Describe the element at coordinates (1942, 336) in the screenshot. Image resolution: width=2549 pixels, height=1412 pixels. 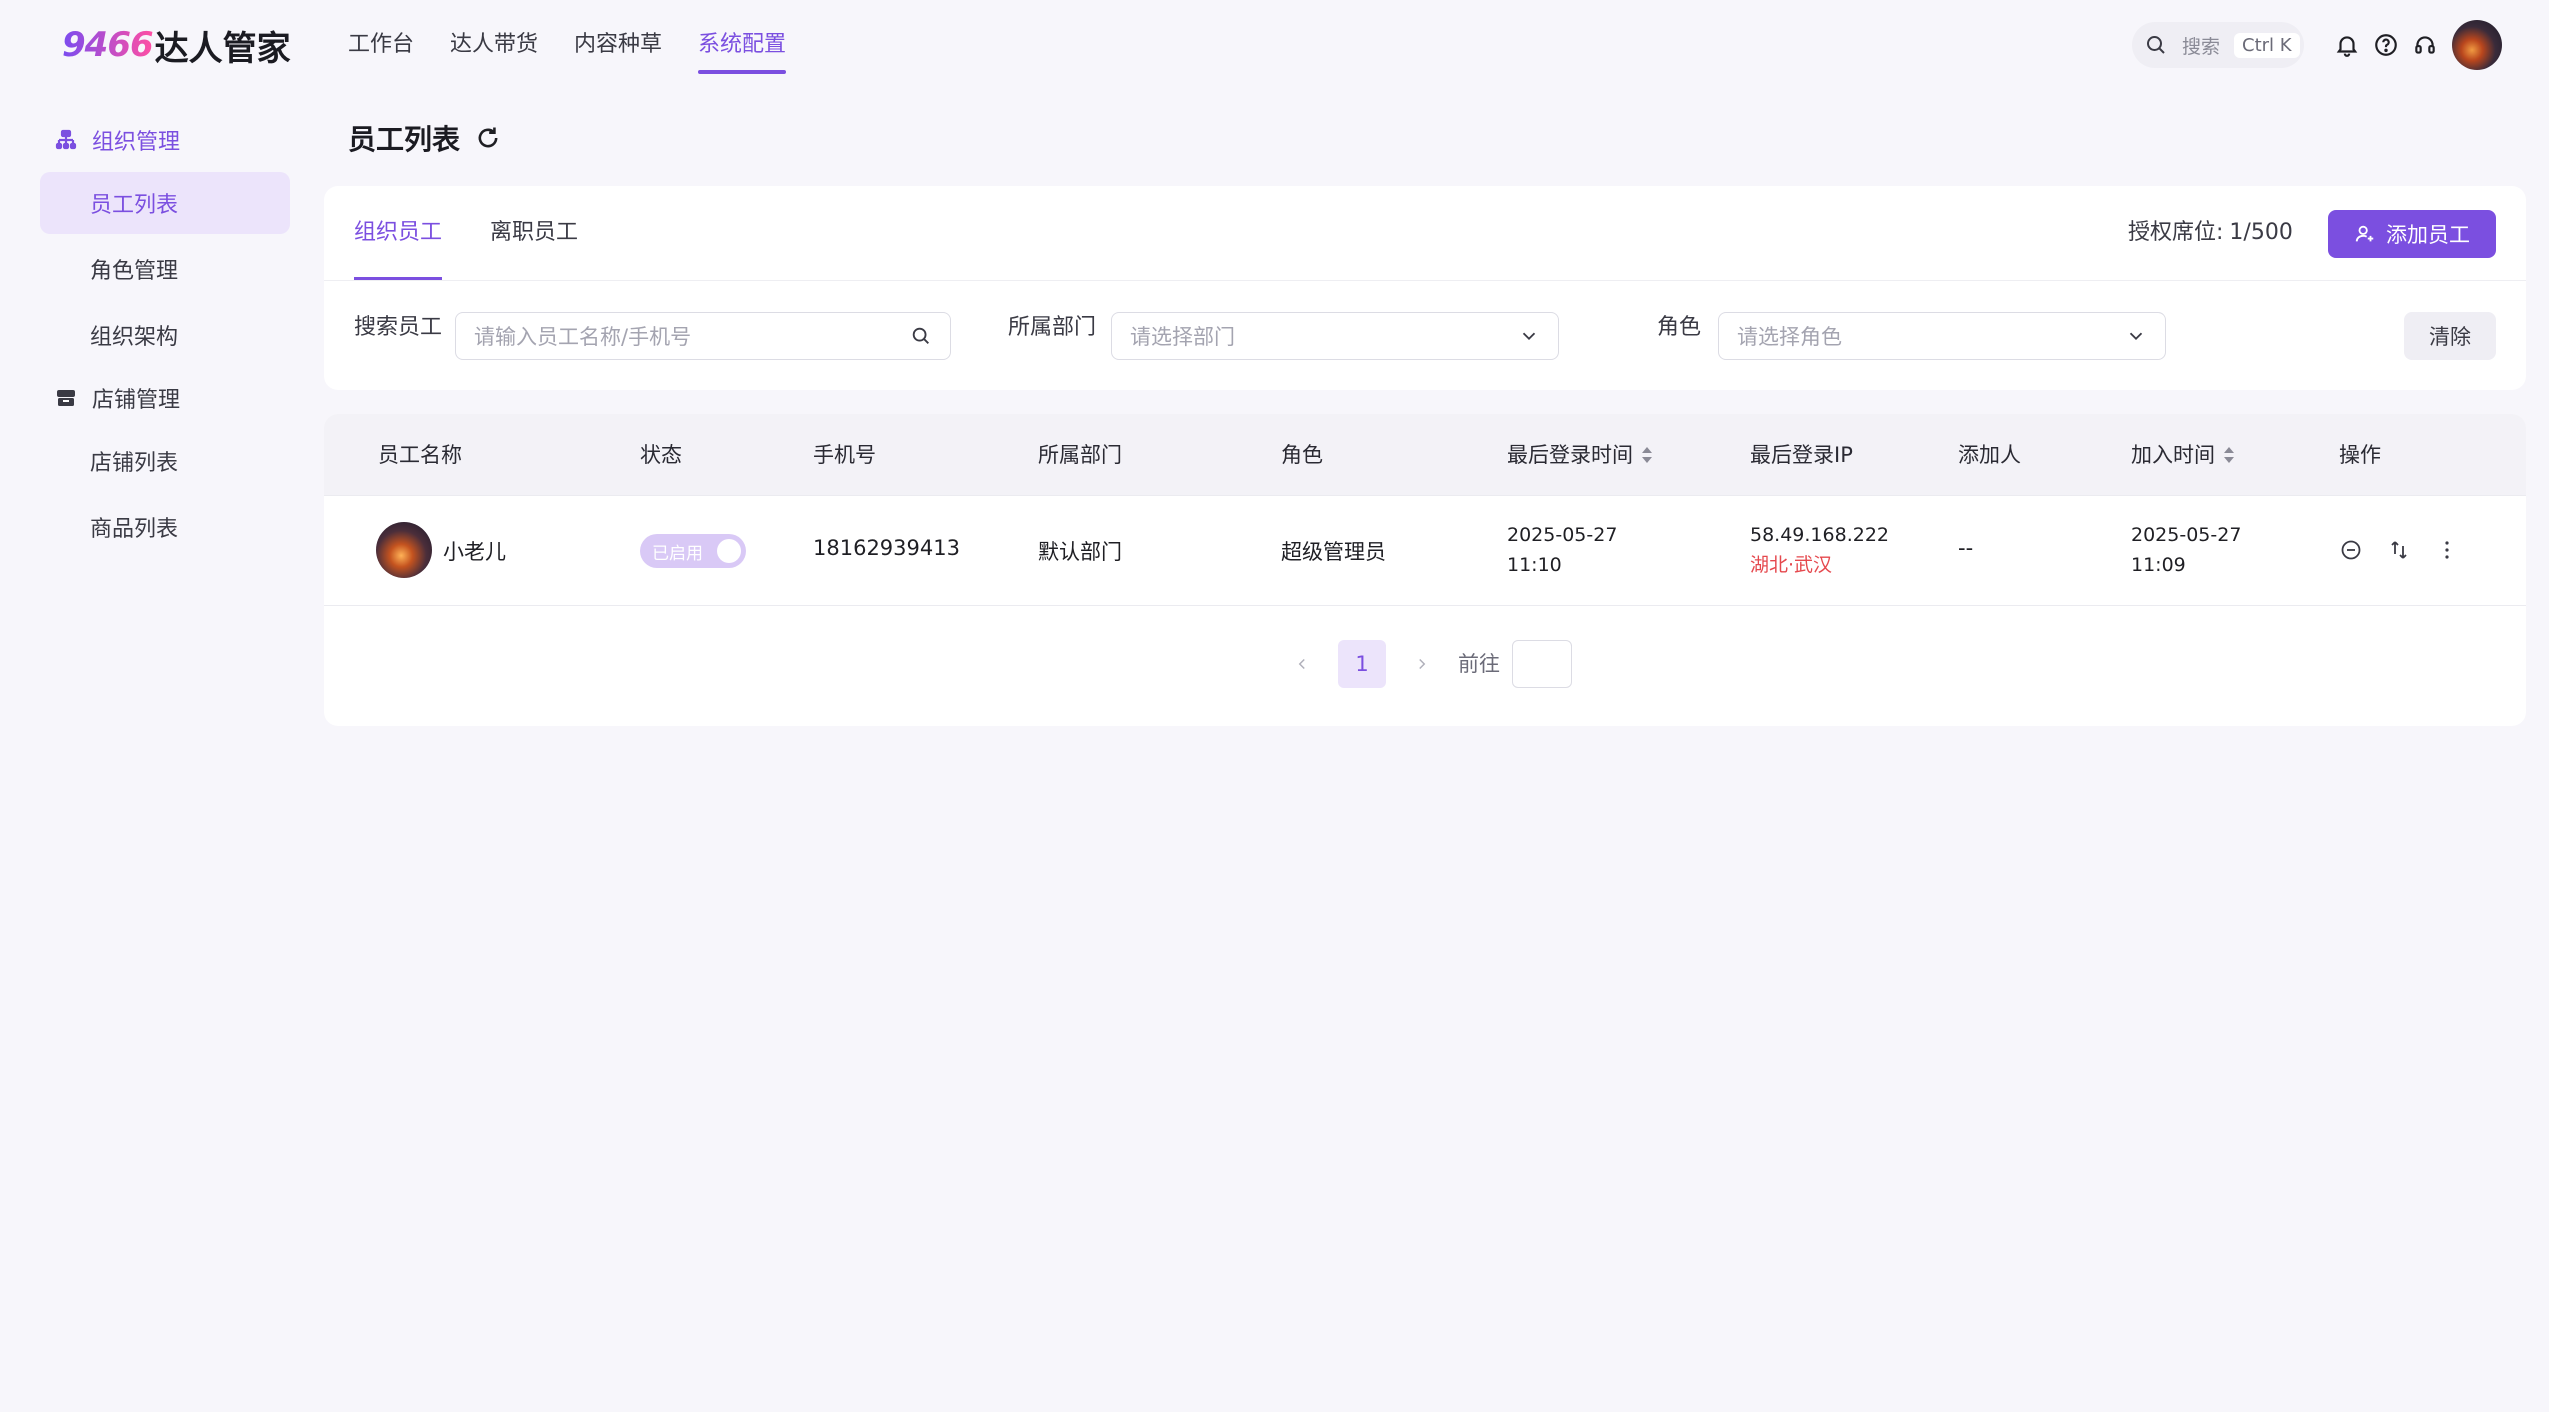
I see `role-select: 请选择角色` at that location.